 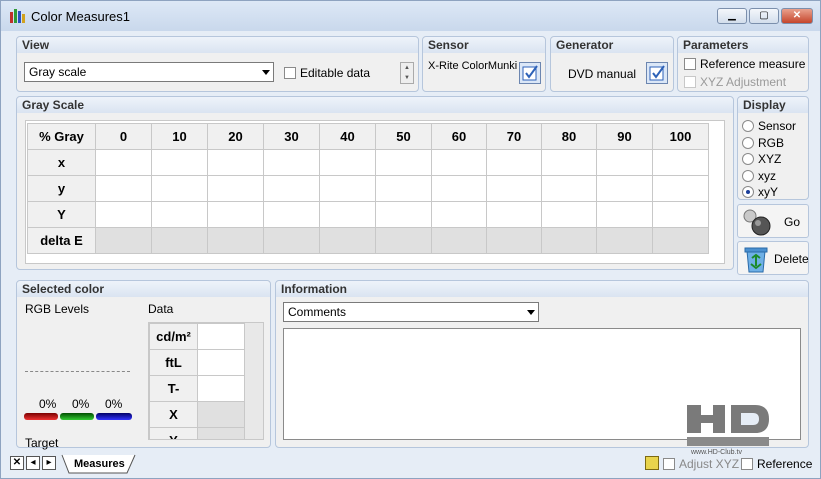 What do you see at coordinates (235, 136) in the screenshot?
I see `grayscale-col-header: 20` at bounding box center [235, 136].